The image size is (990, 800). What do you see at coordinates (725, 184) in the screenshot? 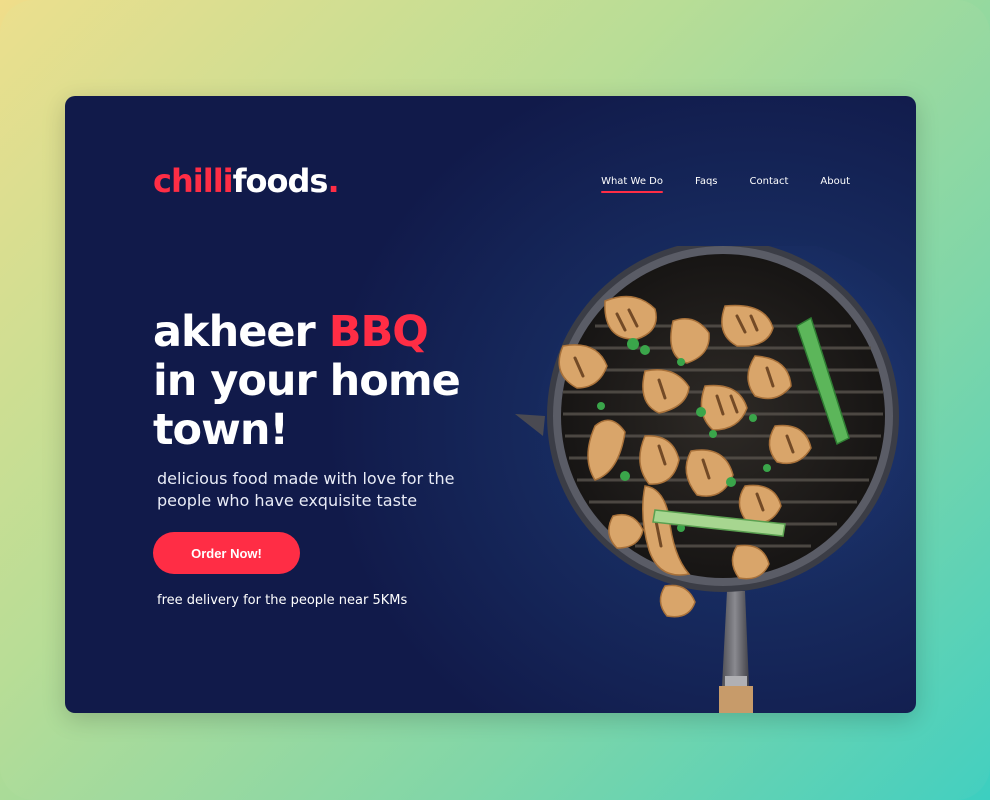
I see `main-nav: What We Do Faqs Contact About` at bounding box center [725, 184].